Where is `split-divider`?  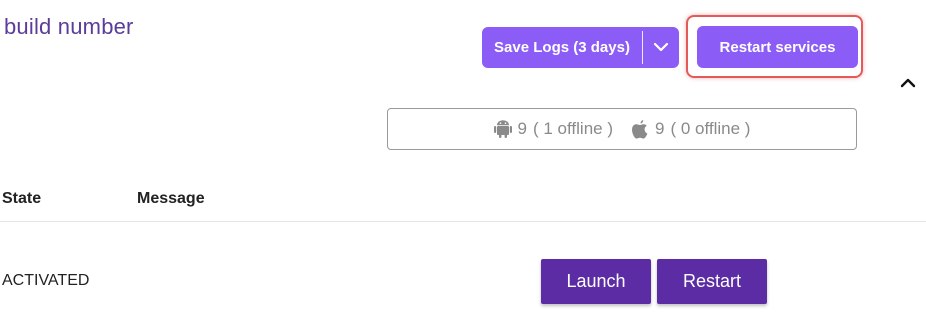
split-divider is located at coordinates (642, 47).